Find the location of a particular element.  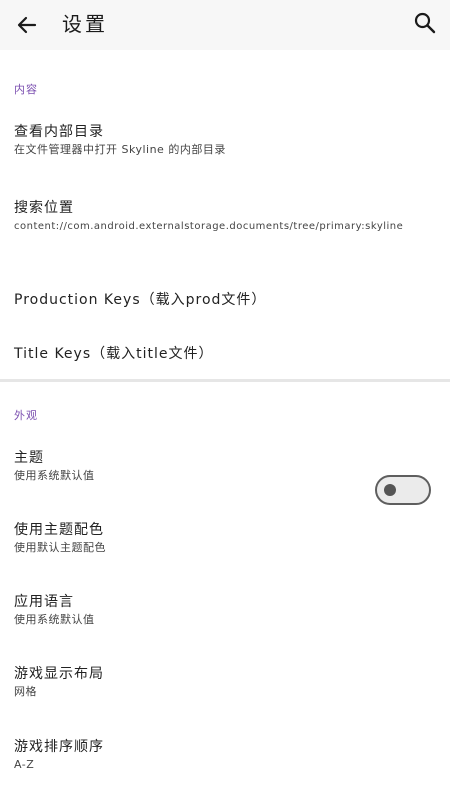

setting-item-theme: 主题 使用系统默认值 is located at coordinates (224, 466).